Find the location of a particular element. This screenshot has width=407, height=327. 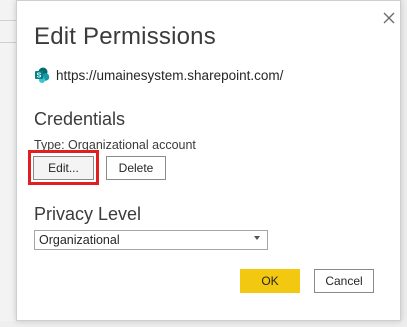

svg-text: S is located at coordinates (39, 76).